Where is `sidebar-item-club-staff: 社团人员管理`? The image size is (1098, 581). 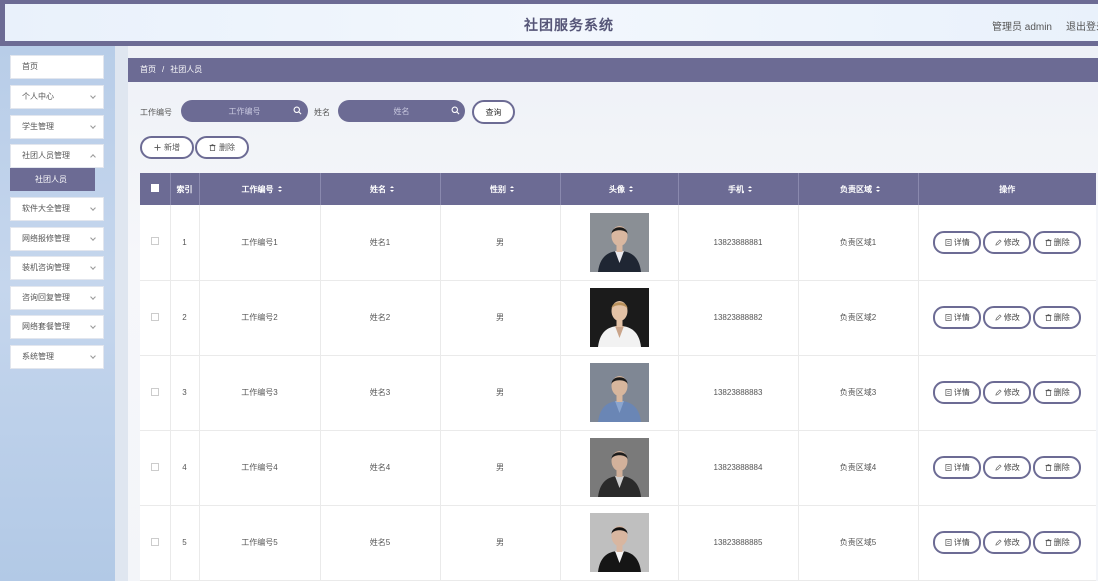 sidebar-item-club-staff: 社团人员管理 is located at coordinates (57, 156).